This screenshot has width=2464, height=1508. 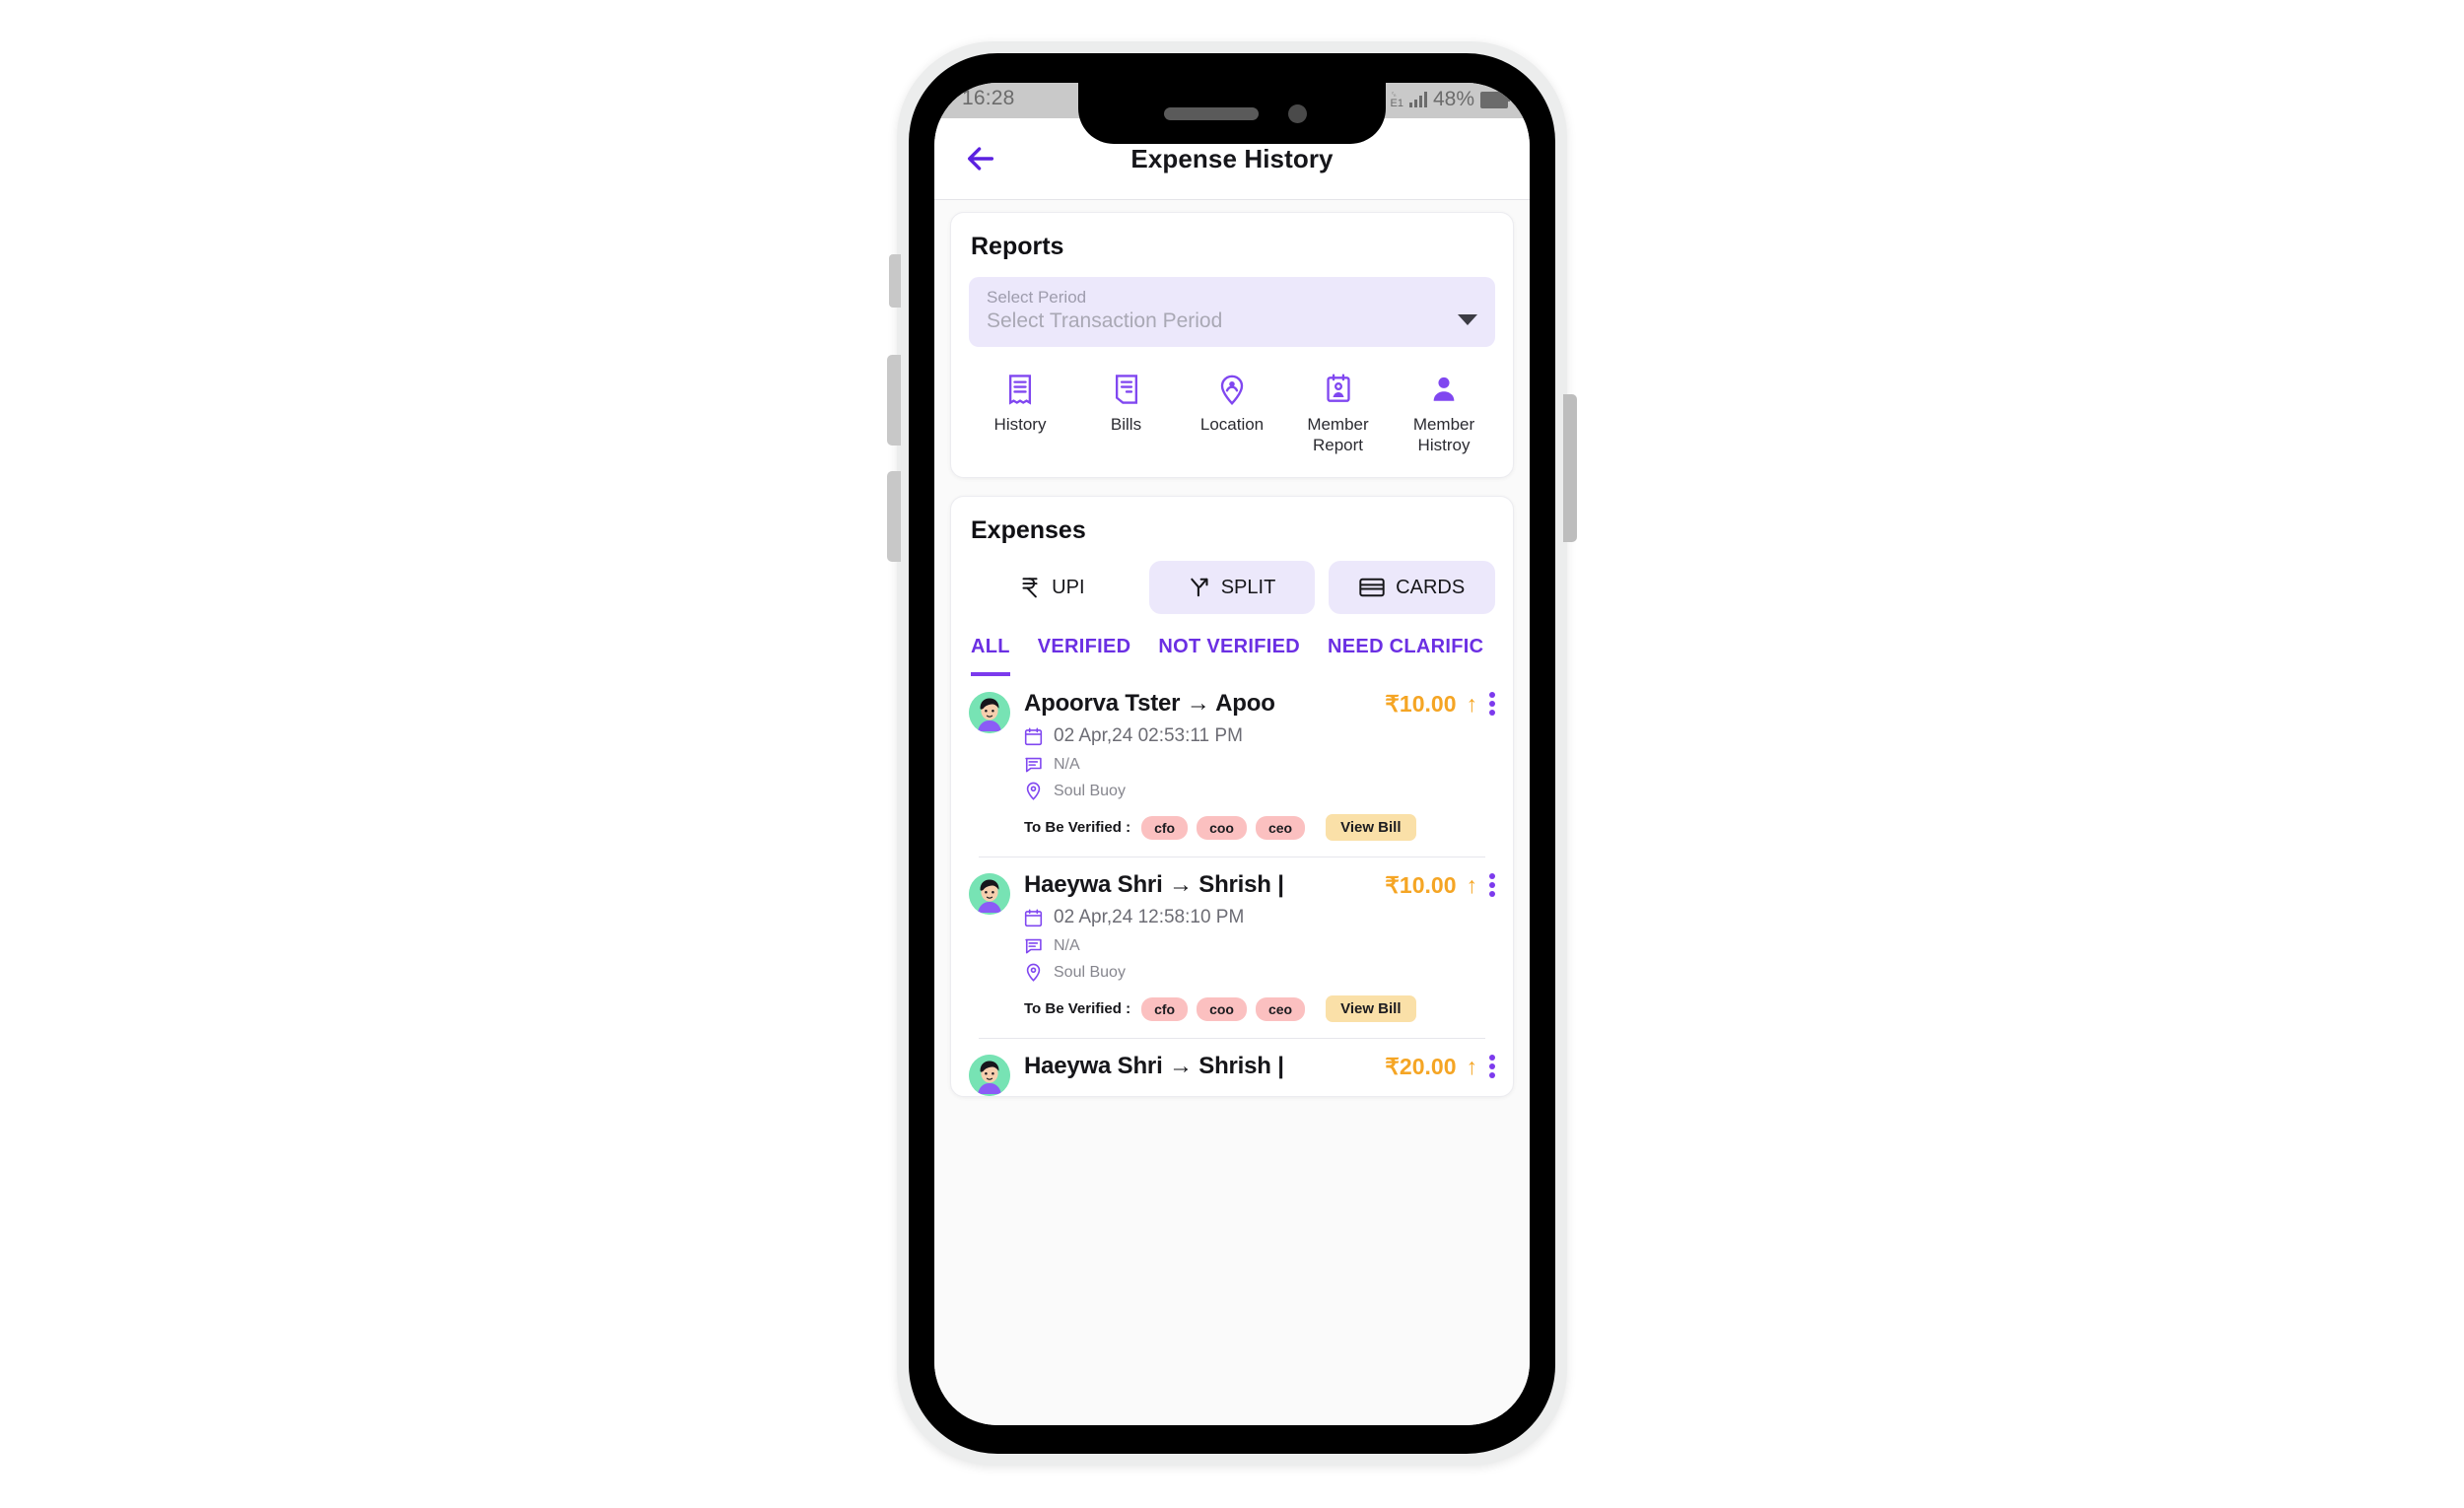 What do you see at coordinates (1570, 468) in the screenshot?
I see `phone-power-button` at bounding box center [1570, 468].